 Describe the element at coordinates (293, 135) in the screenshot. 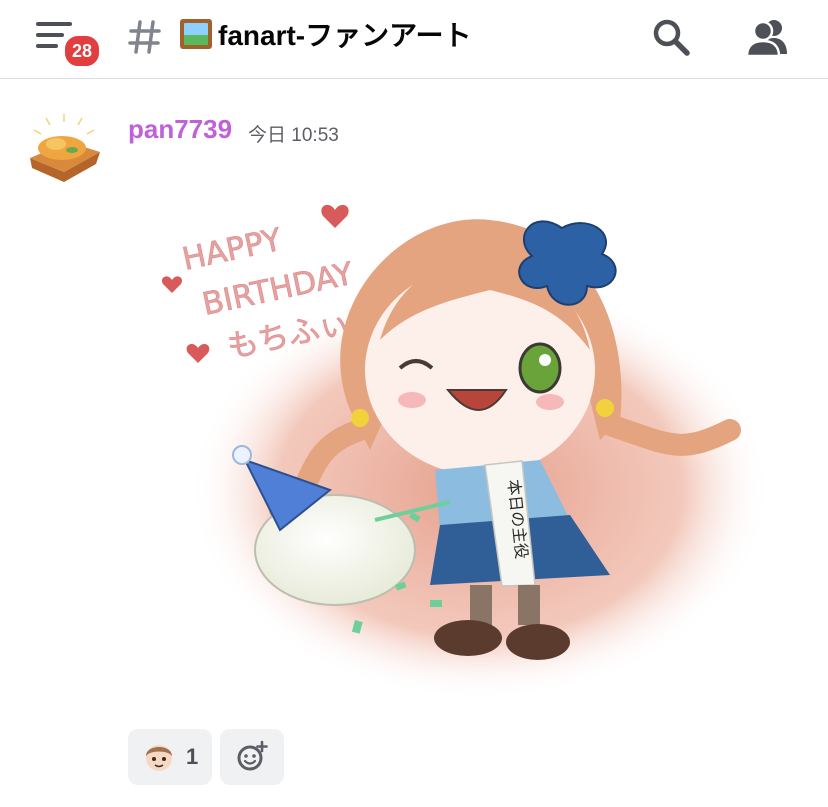

I see `message-timestamp: 今日 10:53` at that location.